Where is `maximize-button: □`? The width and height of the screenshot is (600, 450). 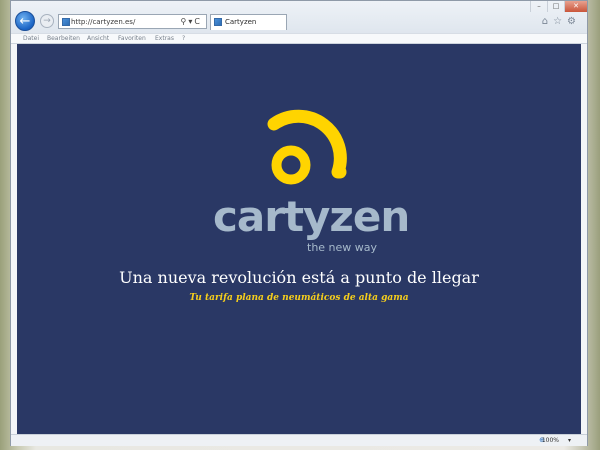
maximize-button: □ is located at coordinates (555, 6).